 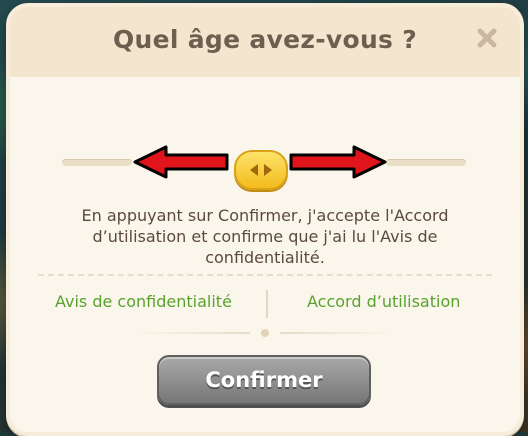 What do you see at coordinates (143, 301) in the screenshot?
I see `privacy-notice-link: Avis de confidentialité` at bounding box center [143, 301].